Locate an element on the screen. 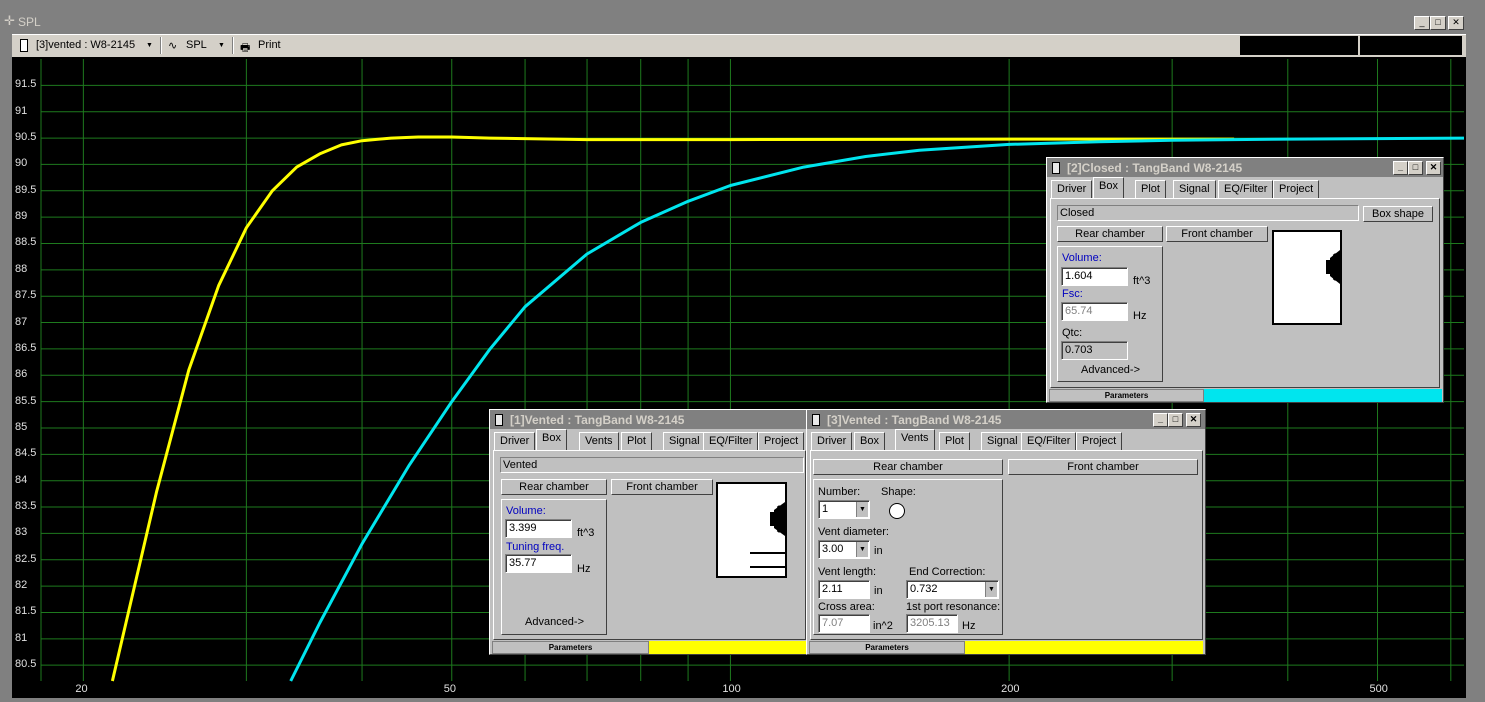  y-tick-label: 90.5 is located at coordinates (26, 137).